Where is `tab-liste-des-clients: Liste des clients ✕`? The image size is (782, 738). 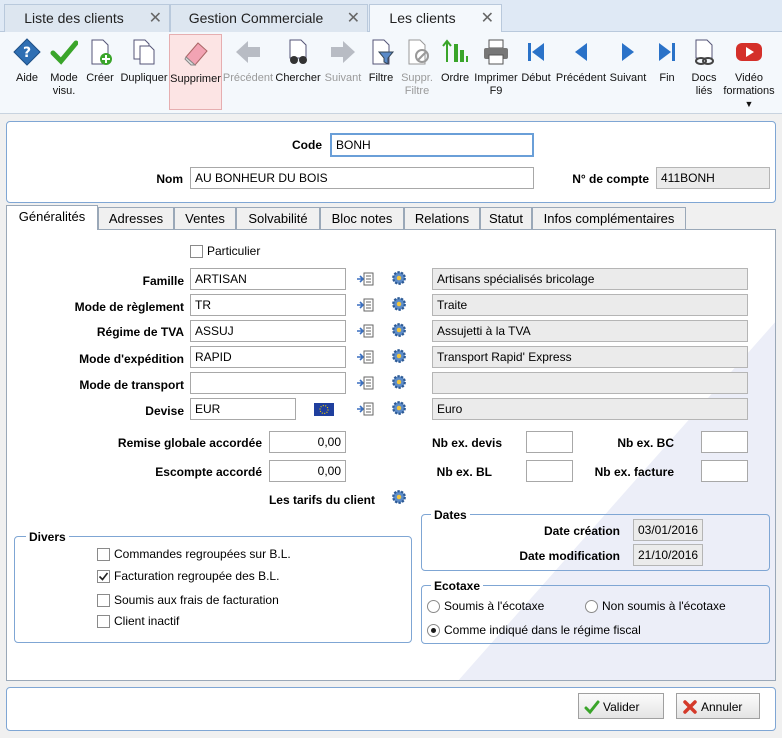 tab-liste-des-clients: Liste des clients ✕ is located at coordinates (87, 18).